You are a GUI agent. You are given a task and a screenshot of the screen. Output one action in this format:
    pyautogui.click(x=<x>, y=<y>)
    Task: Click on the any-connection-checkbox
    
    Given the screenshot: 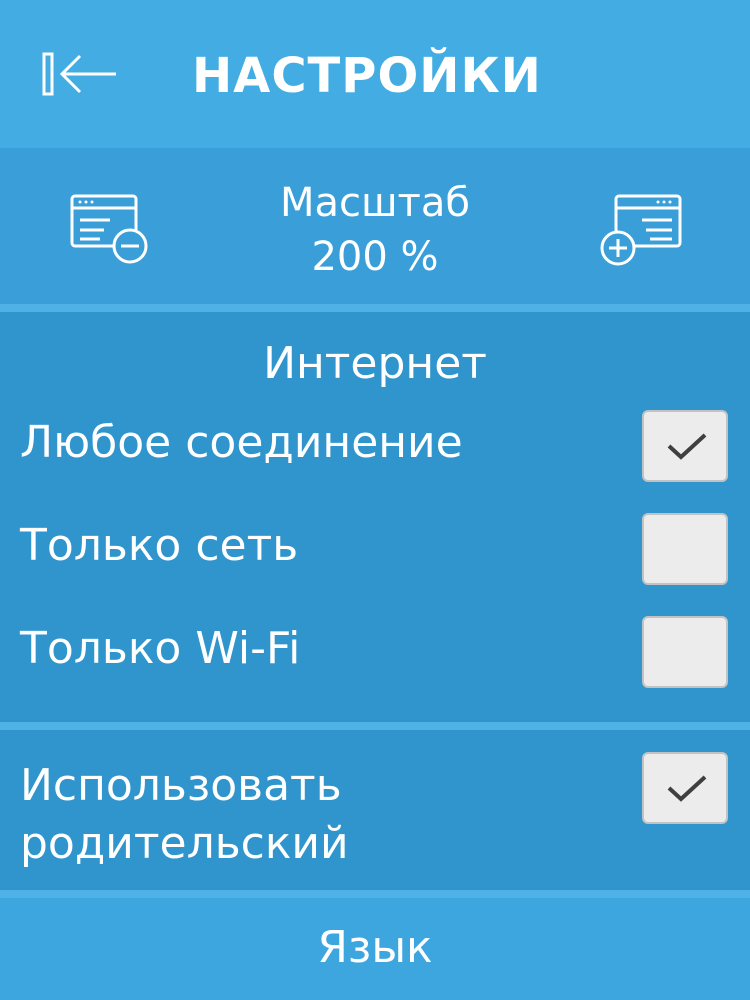 What is the action you would take?
    pyautogui.click(x=685, y=446)
    